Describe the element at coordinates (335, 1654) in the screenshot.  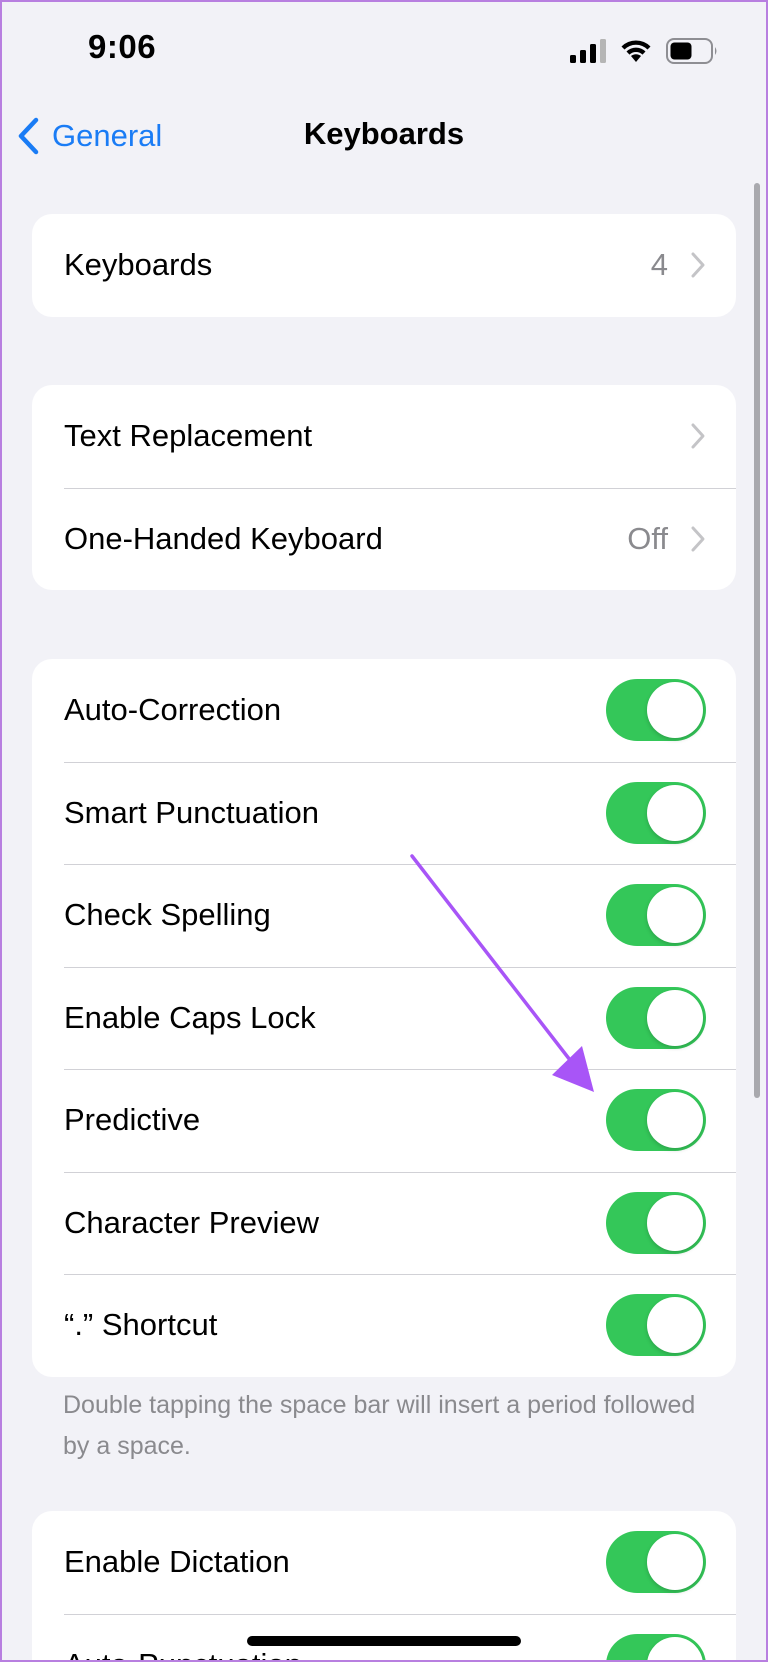
I see `auto-punctuation-label: Auto-Punctuation` at that location.